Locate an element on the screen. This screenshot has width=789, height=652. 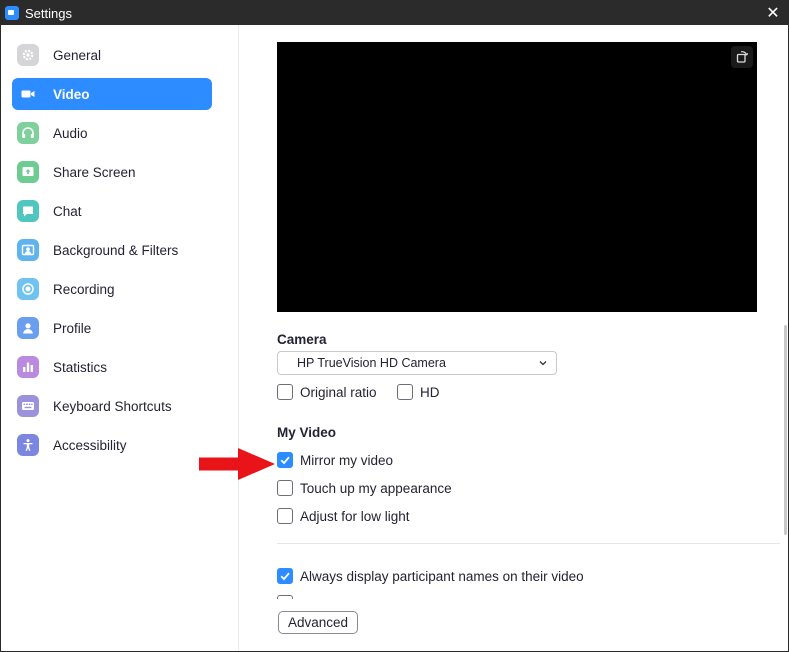
sidebar-item-statistics: Statistics is located at coordinates (112, 367).